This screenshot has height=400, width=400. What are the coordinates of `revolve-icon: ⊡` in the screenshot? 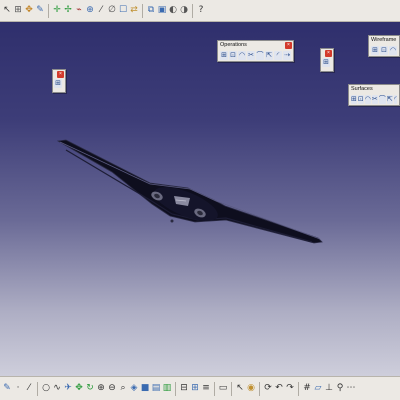 It's located at (360, 99).